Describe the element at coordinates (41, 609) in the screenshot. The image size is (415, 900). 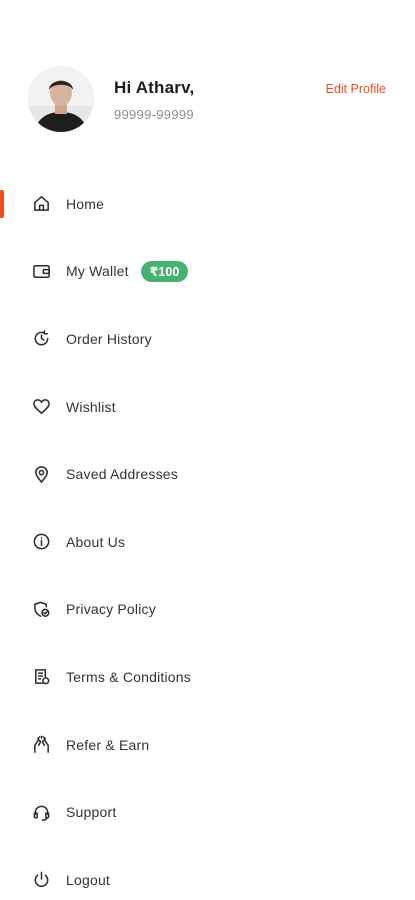
I see `privacy-shield-icon` at that location.